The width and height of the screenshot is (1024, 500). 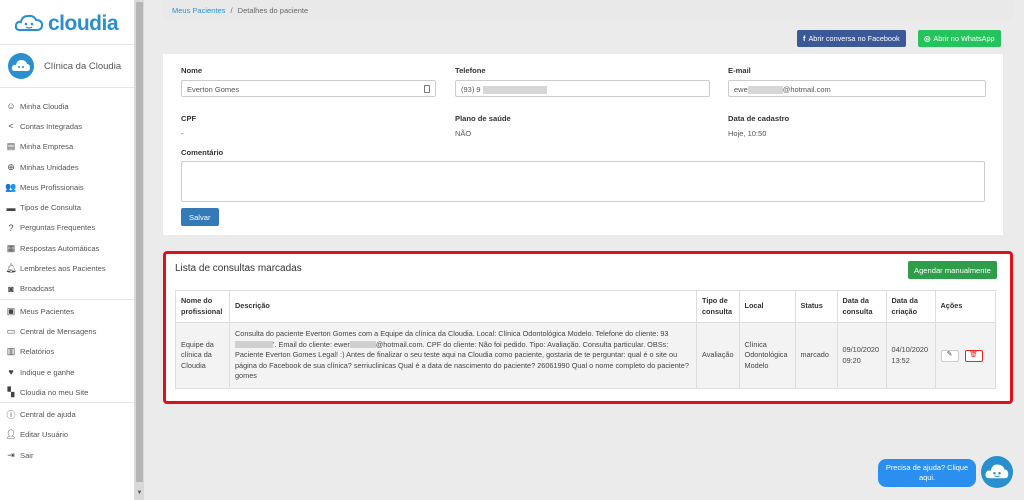 I want to click on comment-label: Comentário, so click(x=202, y=152).